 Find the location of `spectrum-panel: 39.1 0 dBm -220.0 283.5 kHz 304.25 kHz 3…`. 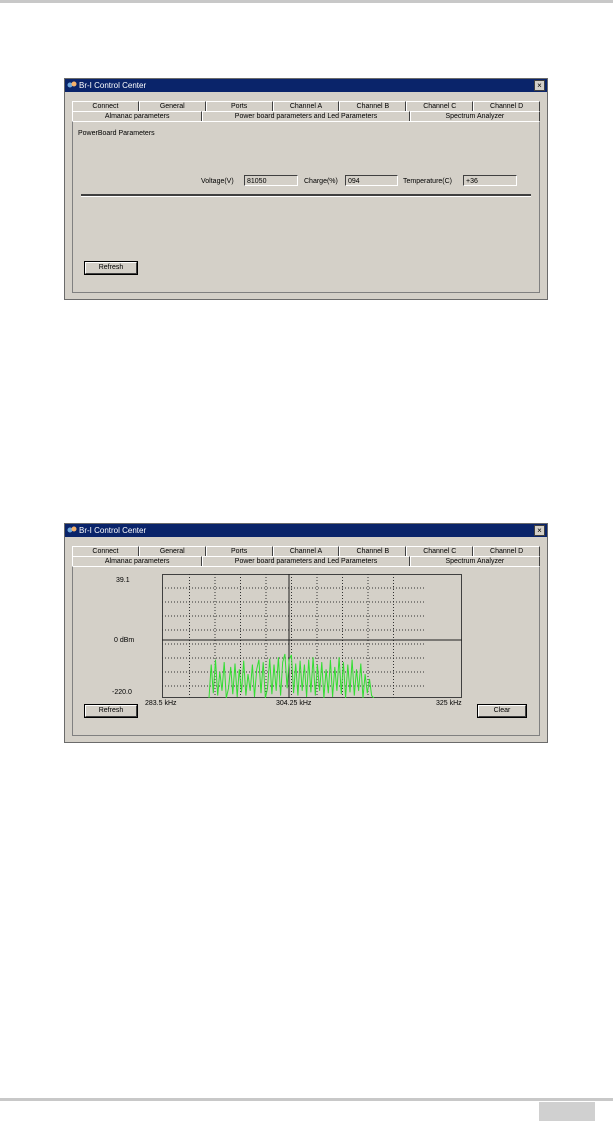

spectrum-panel: 39.1 0 dBm -220.0 283.5 kHz 304.25 kHz 3… is located at coordinates (306, 651).